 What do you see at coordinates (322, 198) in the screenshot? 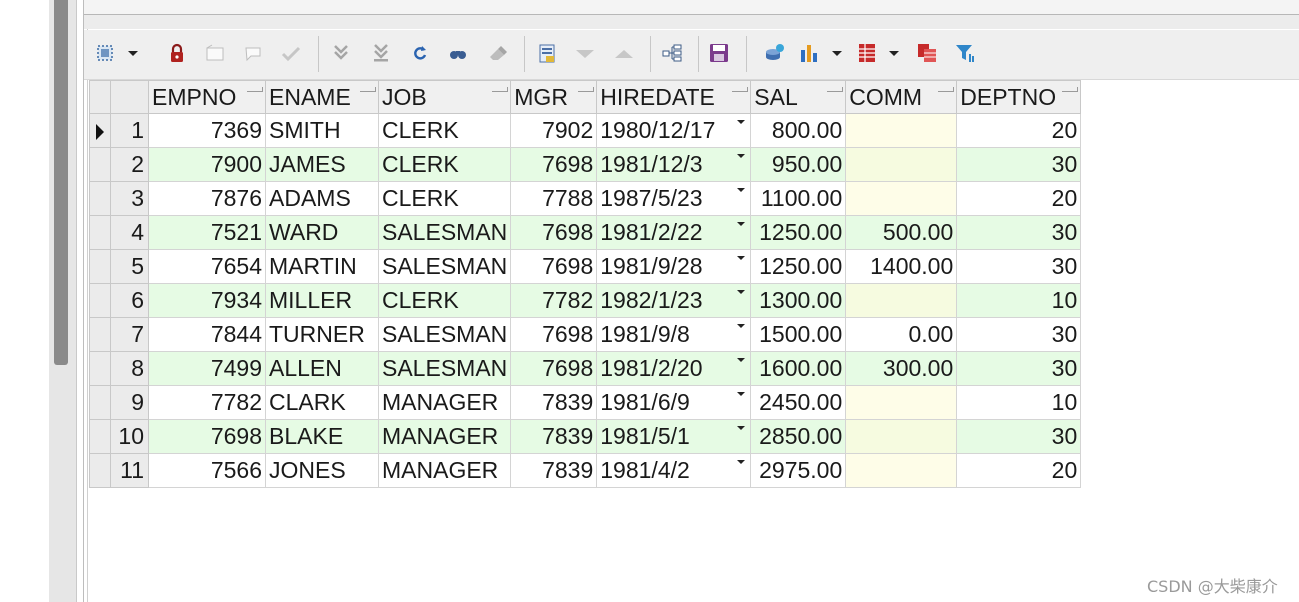
I see `cell-ename: ADAMS` at bounding box center [322, 198].